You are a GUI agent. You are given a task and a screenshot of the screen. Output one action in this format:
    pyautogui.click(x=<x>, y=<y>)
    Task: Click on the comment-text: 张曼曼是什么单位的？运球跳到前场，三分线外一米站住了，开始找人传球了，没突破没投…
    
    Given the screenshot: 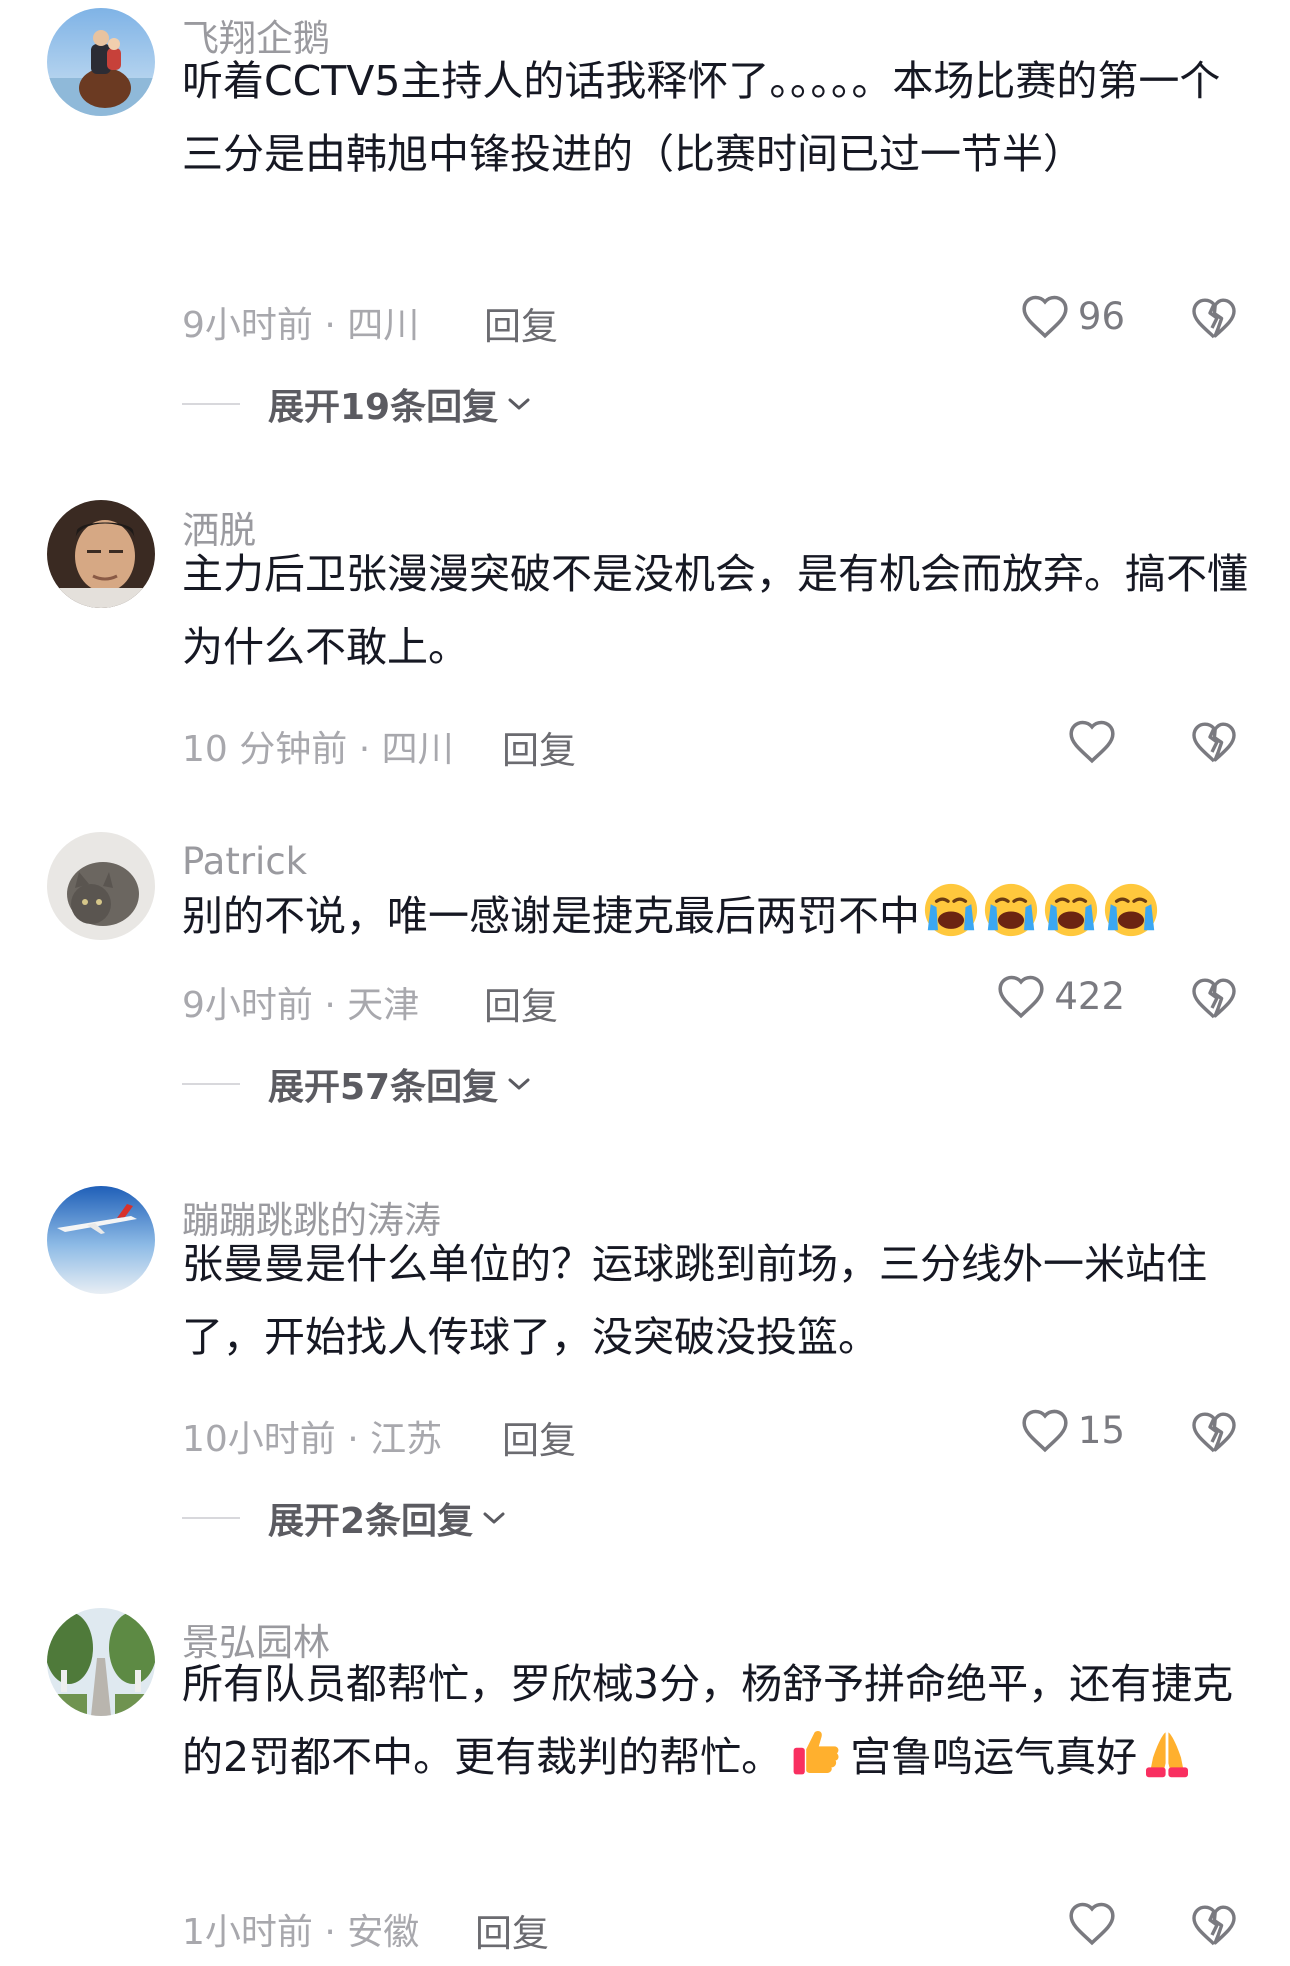 What is the action you would take?
    pyautogui.click(x=694, y=1300)
    